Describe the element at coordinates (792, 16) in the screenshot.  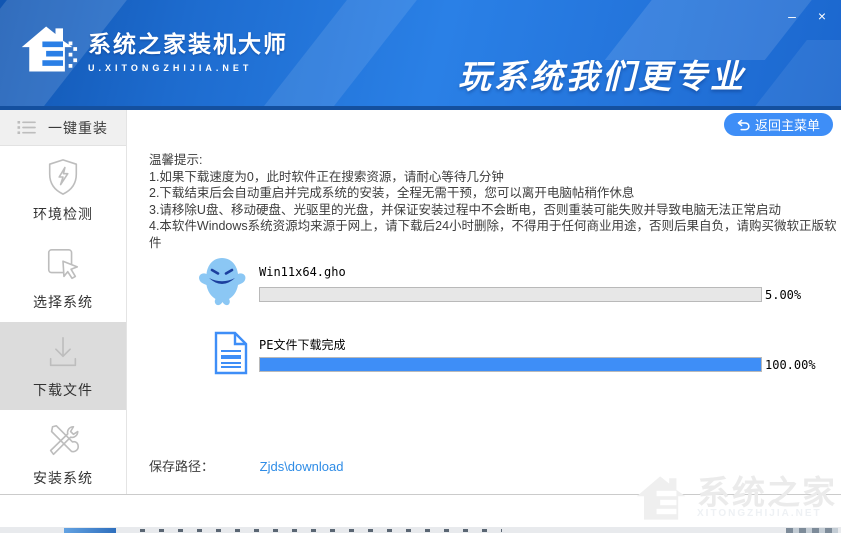
I see `minimize-button: –` at that location.